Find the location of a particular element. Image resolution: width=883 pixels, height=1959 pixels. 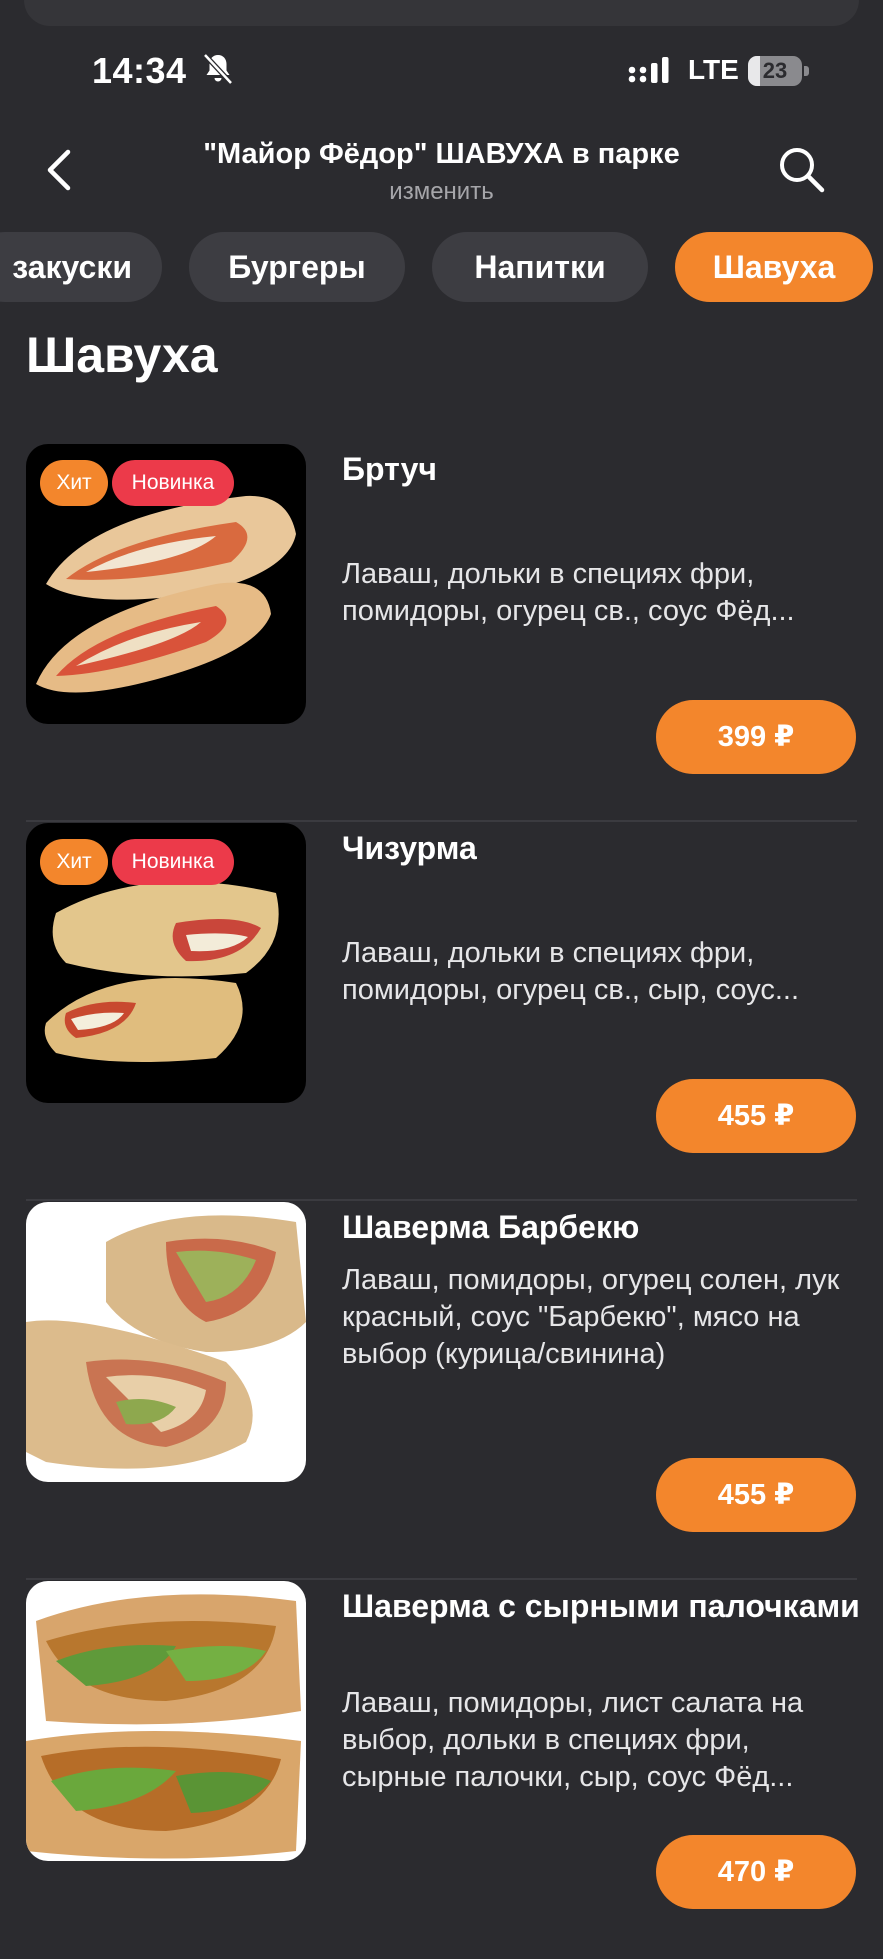

tab-drinks: Напитки is located at coordinates (540, 267).